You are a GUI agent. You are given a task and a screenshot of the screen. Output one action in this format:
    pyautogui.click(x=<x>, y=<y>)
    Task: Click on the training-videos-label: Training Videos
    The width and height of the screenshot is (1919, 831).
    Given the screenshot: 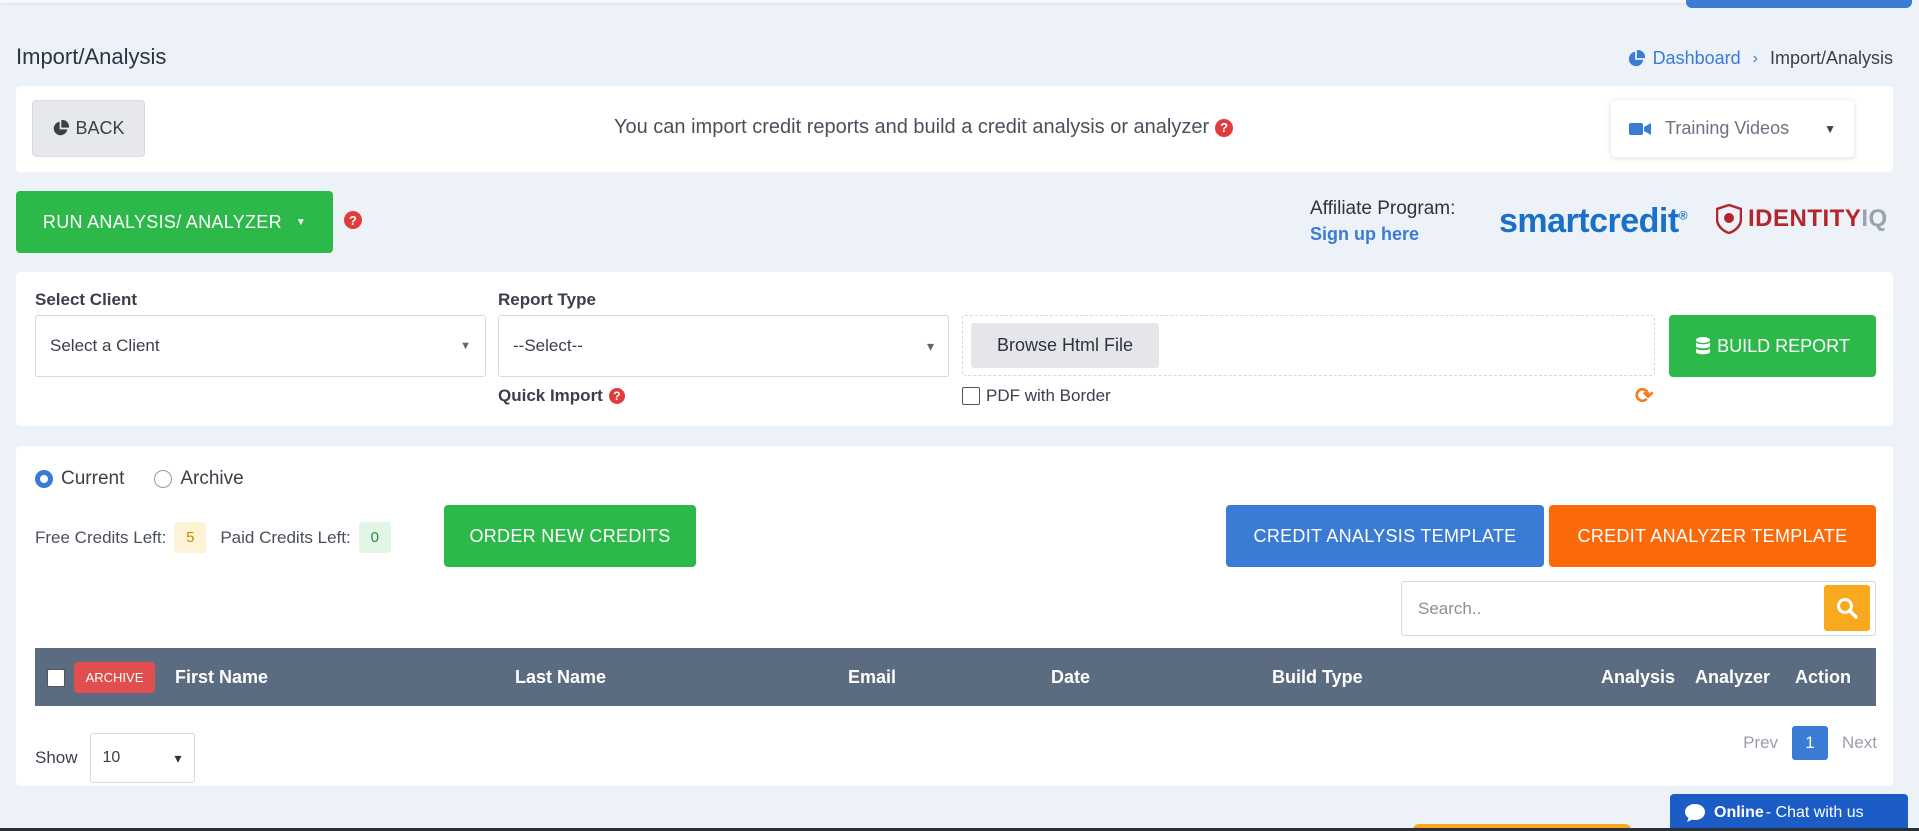 What is the action you would take?
    pyautogui.click(x=1727, y=128)
    